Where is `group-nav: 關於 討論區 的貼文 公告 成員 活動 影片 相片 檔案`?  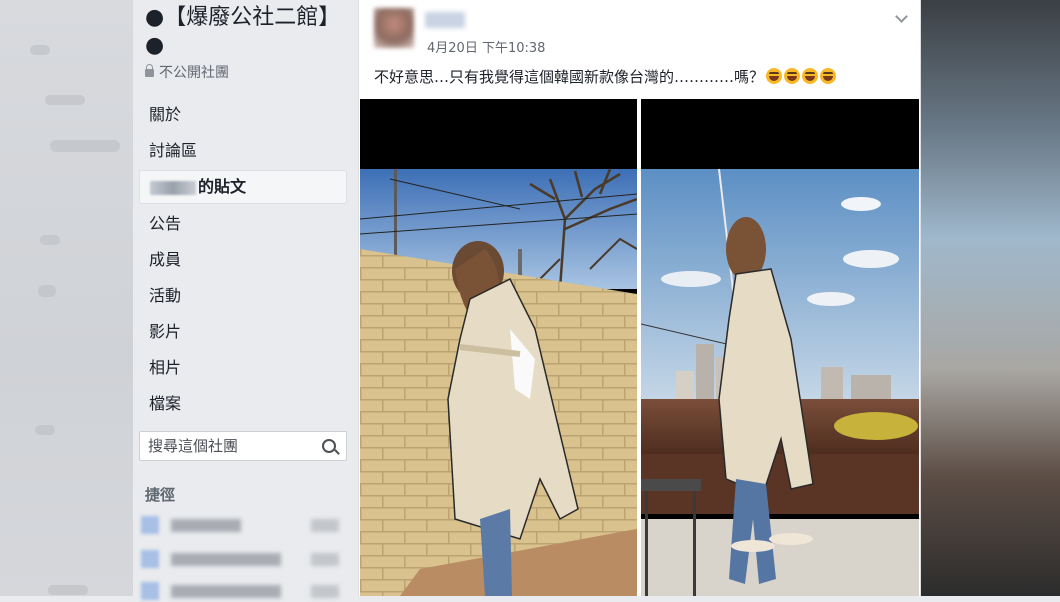
group-nav: 關於 討論區 的貼文 公告 成員 活動 影片 相片 檔案 is located at coordinates (243, 259).